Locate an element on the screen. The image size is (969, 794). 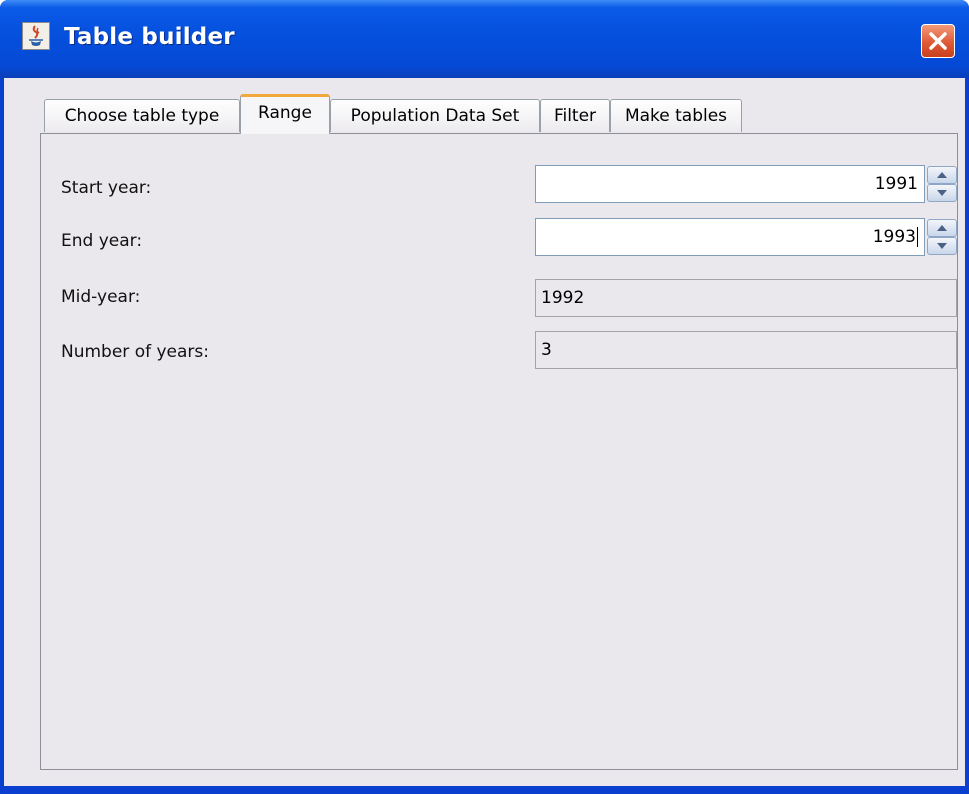
text-cursor is located at coordinates (917, 237).